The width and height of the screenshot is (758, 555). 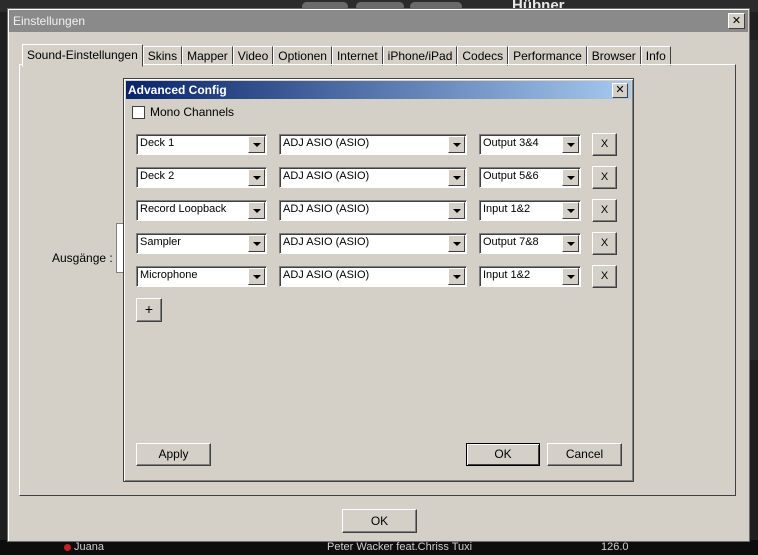 What do you see at coordinates (357, 56) in the screenshot?
I see `tab-internet: Internet` at bounding box center [357, 56].